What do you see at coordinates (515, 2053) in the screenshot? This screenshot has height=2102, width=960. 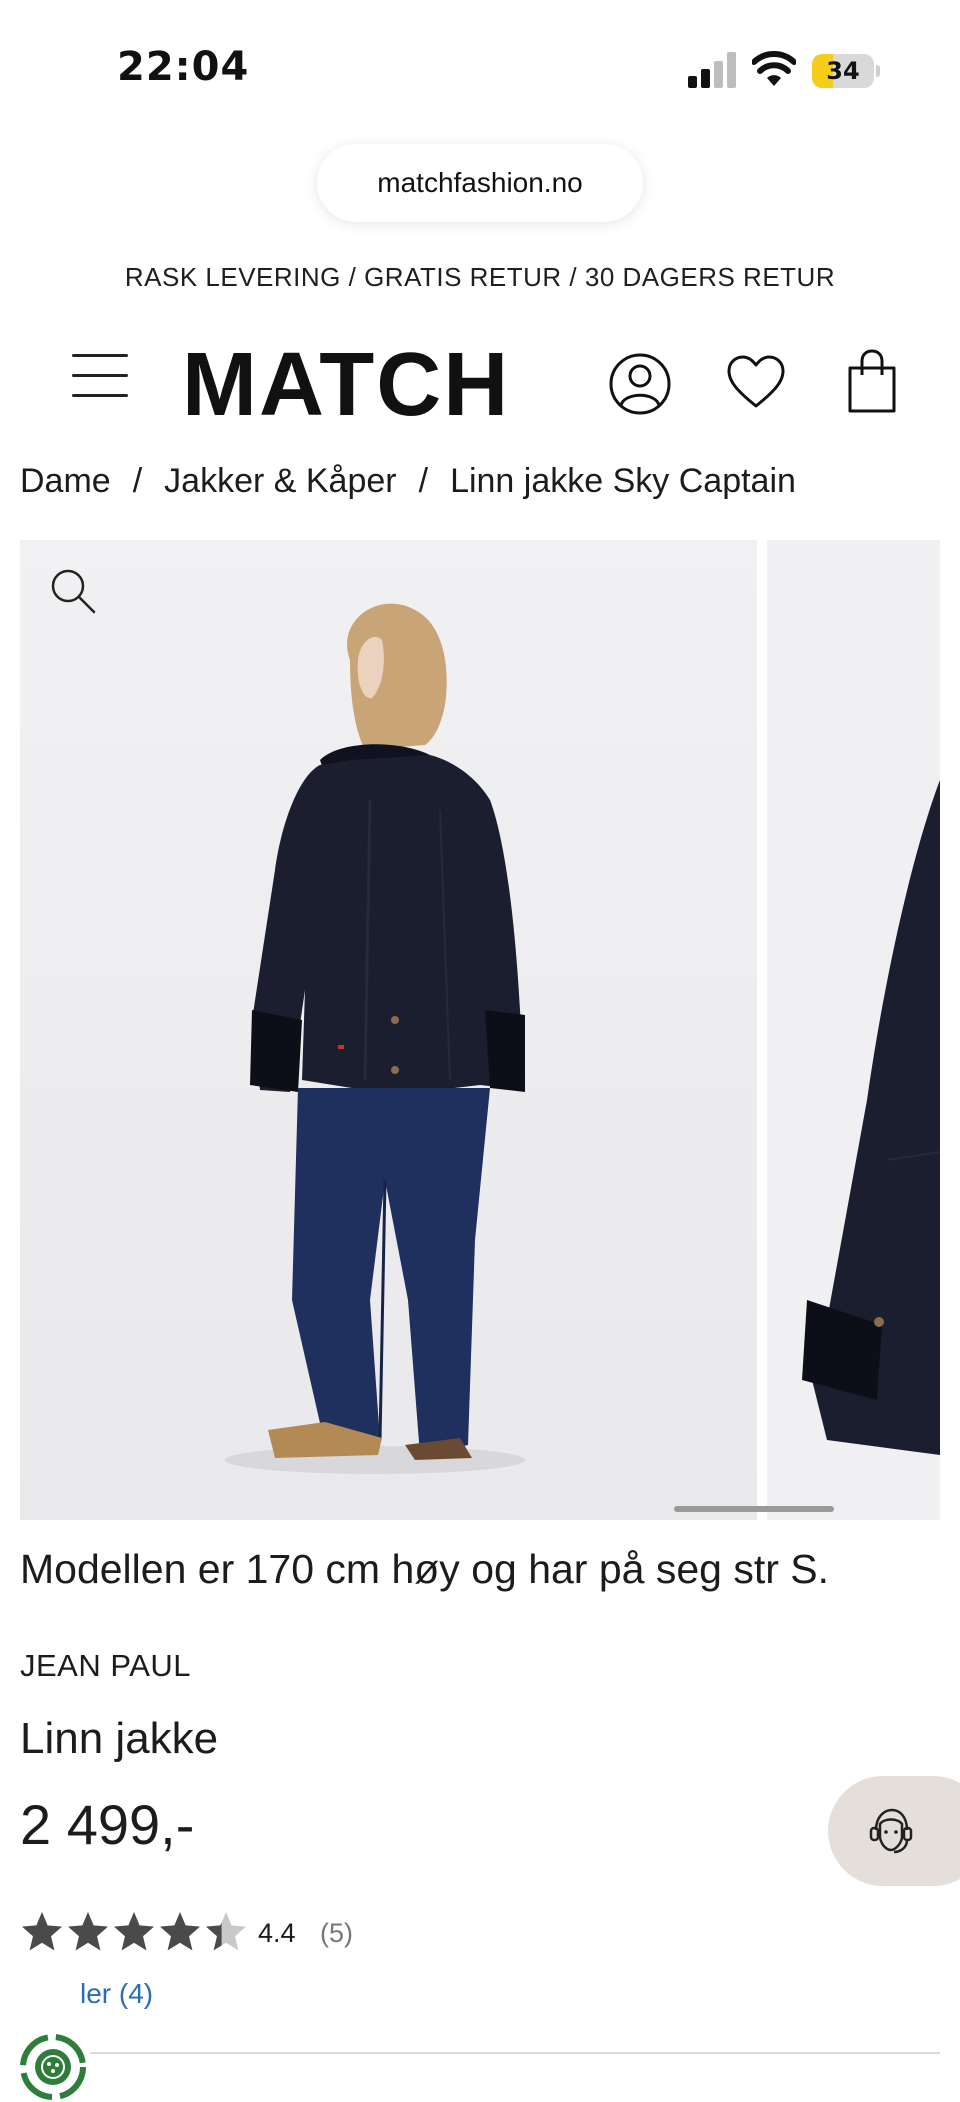 I see `divider` at bounding box center [515, 2053].